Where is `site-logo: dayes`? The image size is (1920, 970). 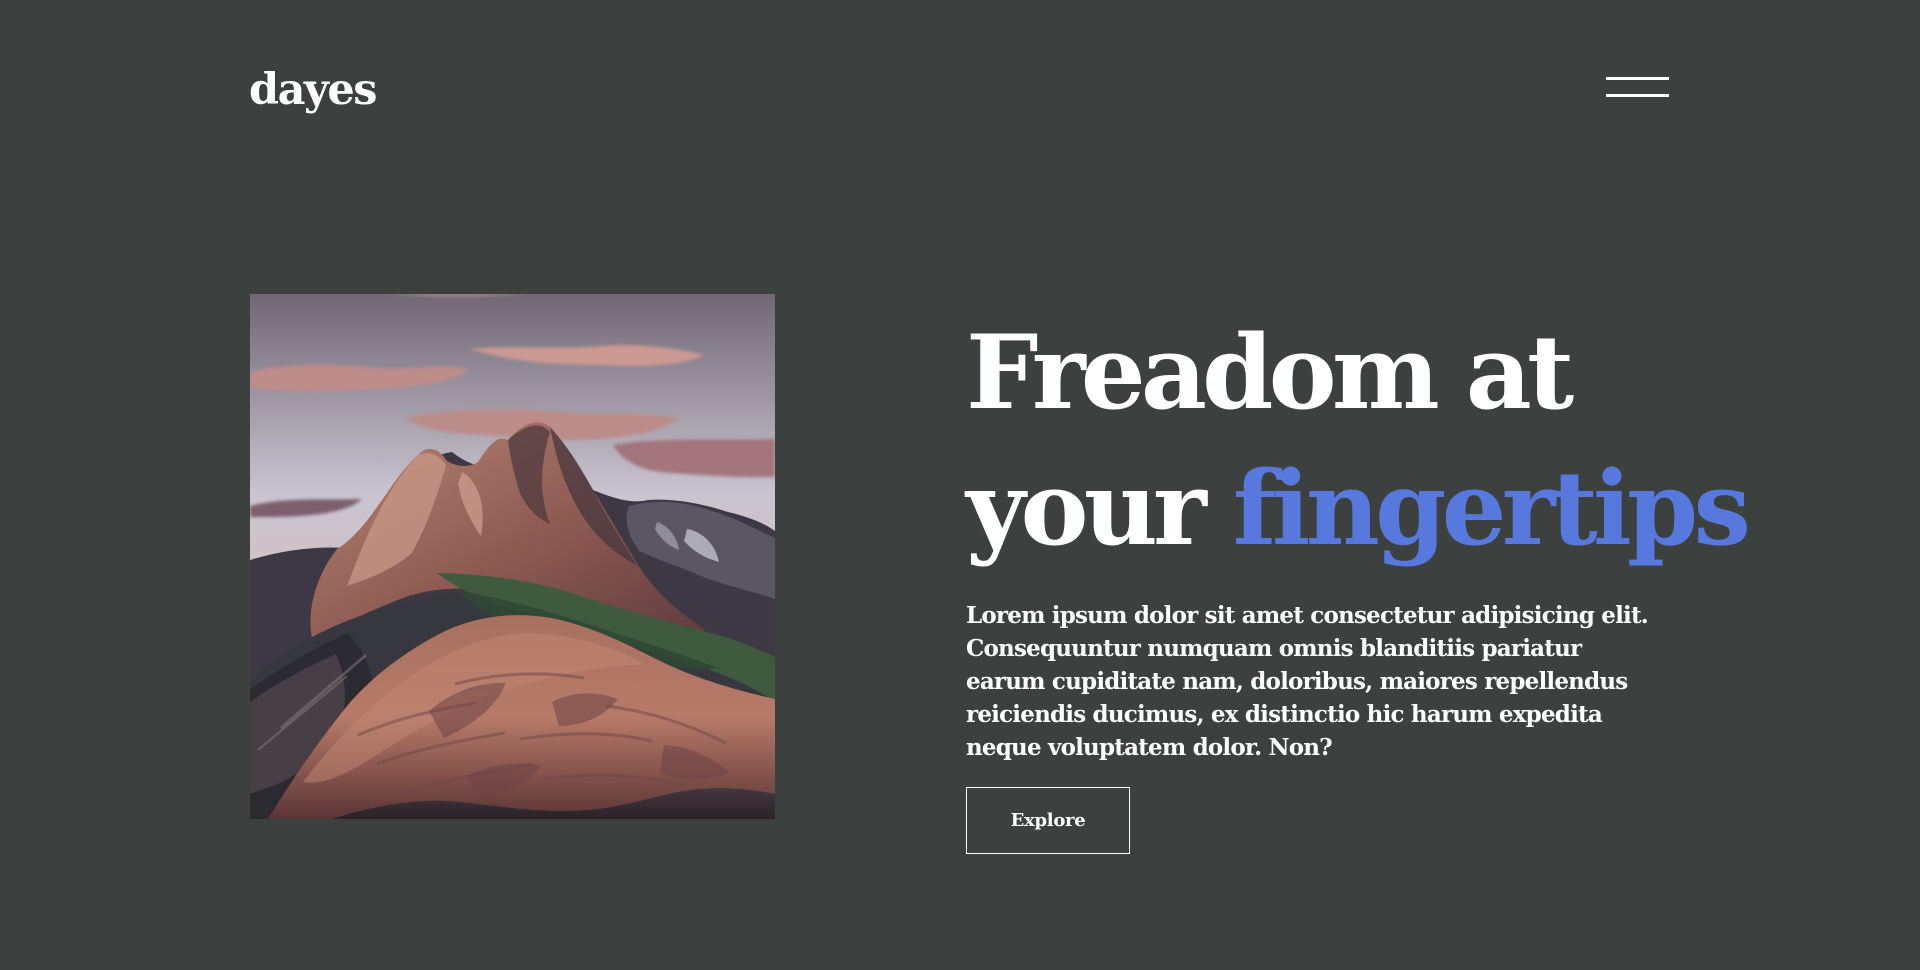 site-logo: dayes is located at coordinates (313, 90).